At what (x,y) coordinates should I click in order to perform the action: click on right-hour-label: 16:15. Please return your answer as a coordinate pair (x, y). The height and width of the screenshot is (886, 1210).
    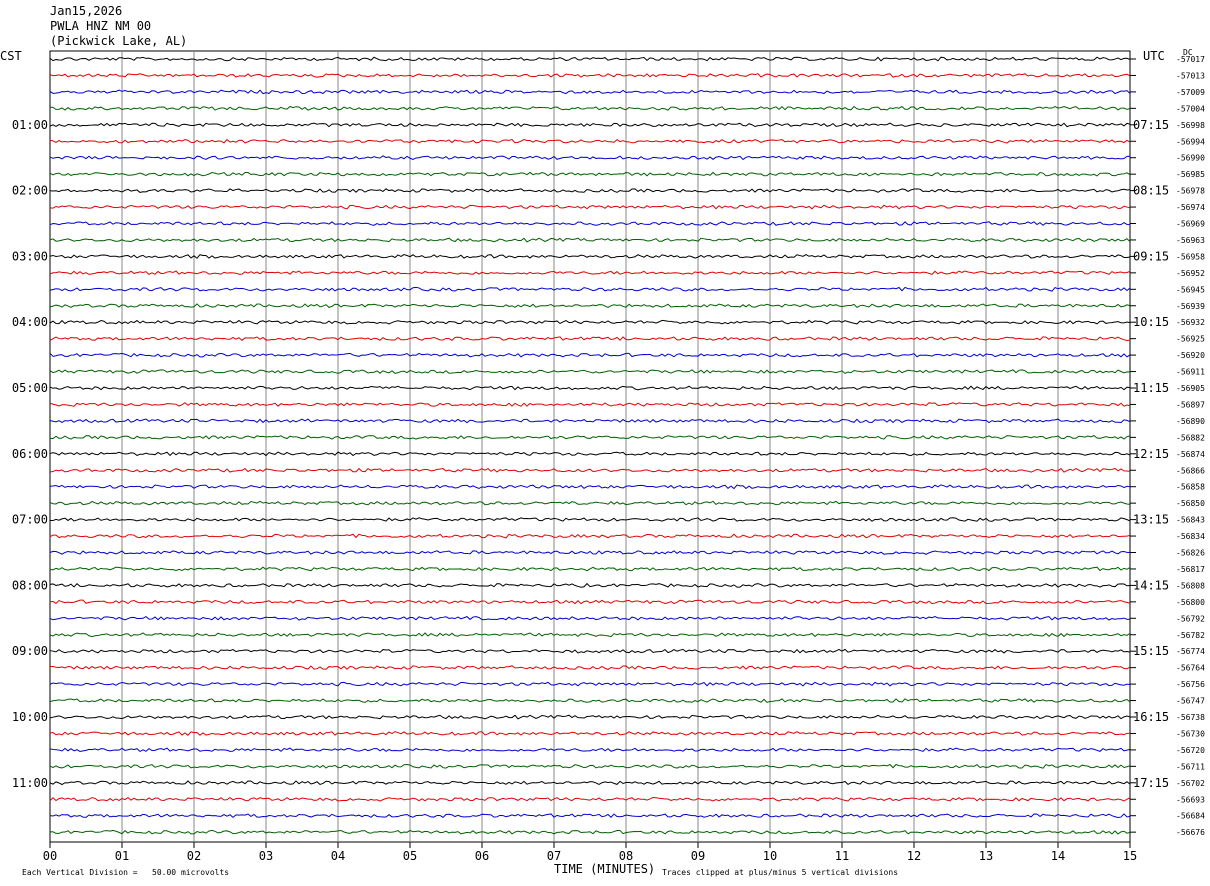
    Looking at the image, I should click on (1151, 717).